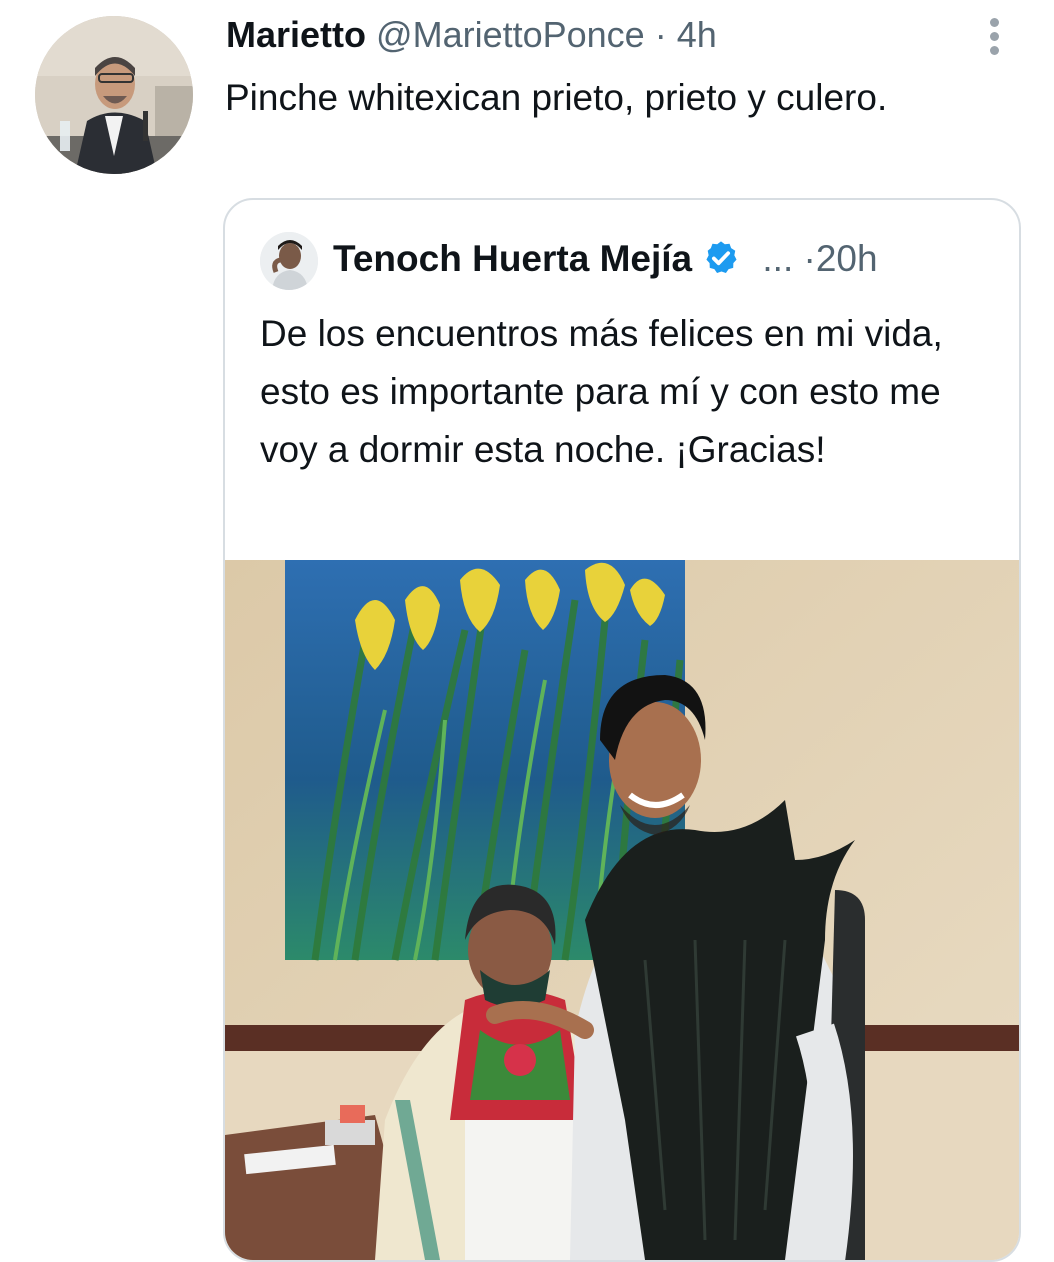  What do you see at coordinates (512, 258) in the screenshot?
I see `quoted-author-name: Tenoch Huerta Mejía` at bounding box center [512, 258].